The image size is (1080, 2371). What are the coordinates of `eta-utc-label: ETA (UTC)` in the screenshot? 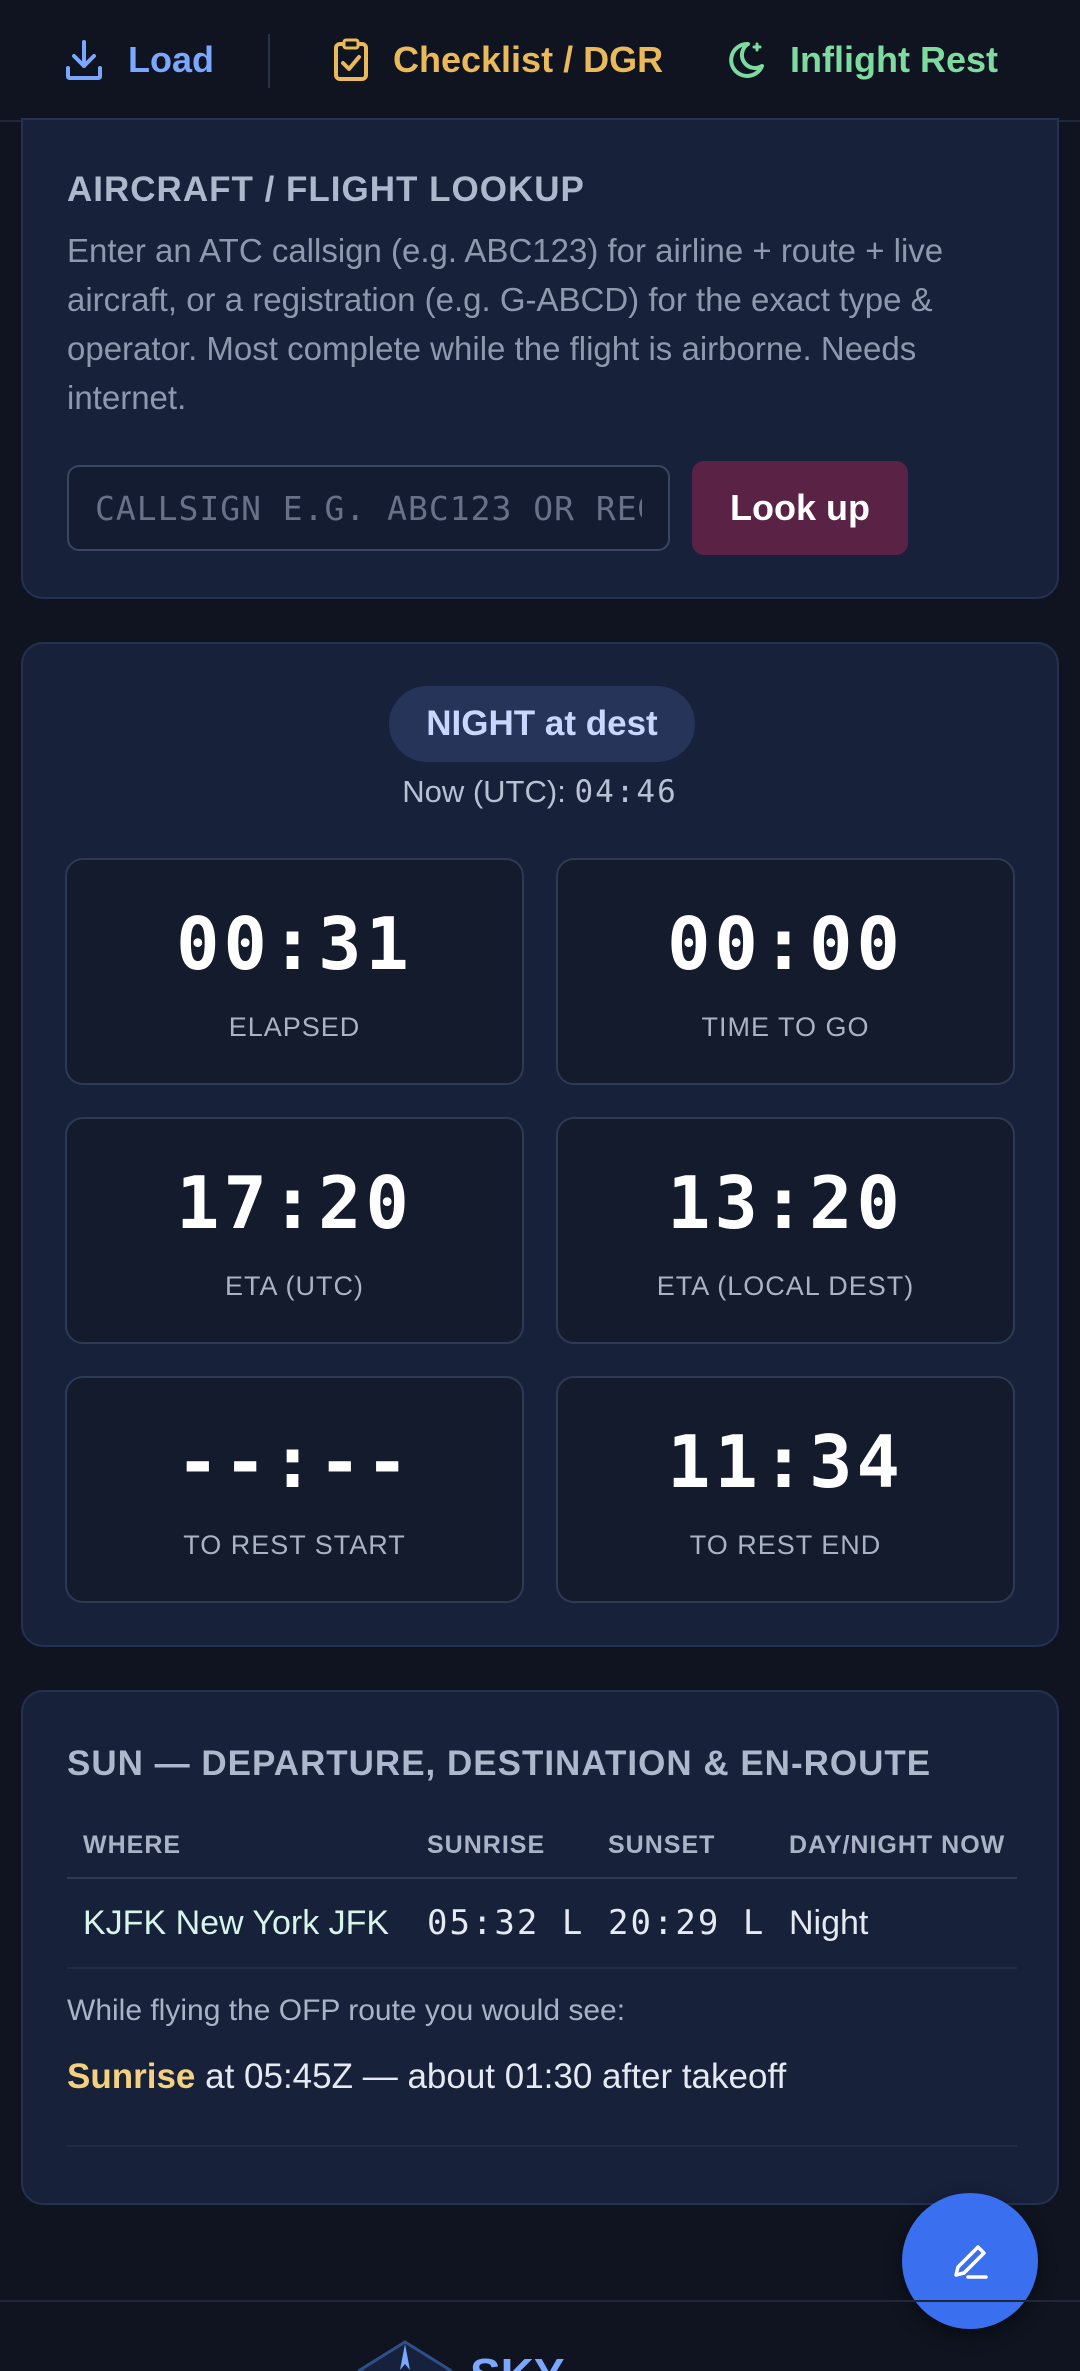 It's located at (294, 1286).